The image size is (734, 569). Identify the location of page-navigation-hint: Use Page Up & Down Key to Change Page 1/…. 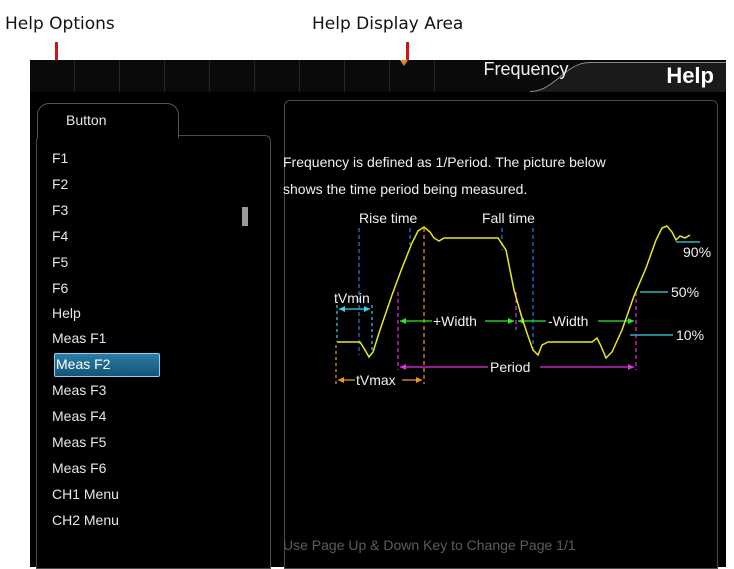
(429, 545).